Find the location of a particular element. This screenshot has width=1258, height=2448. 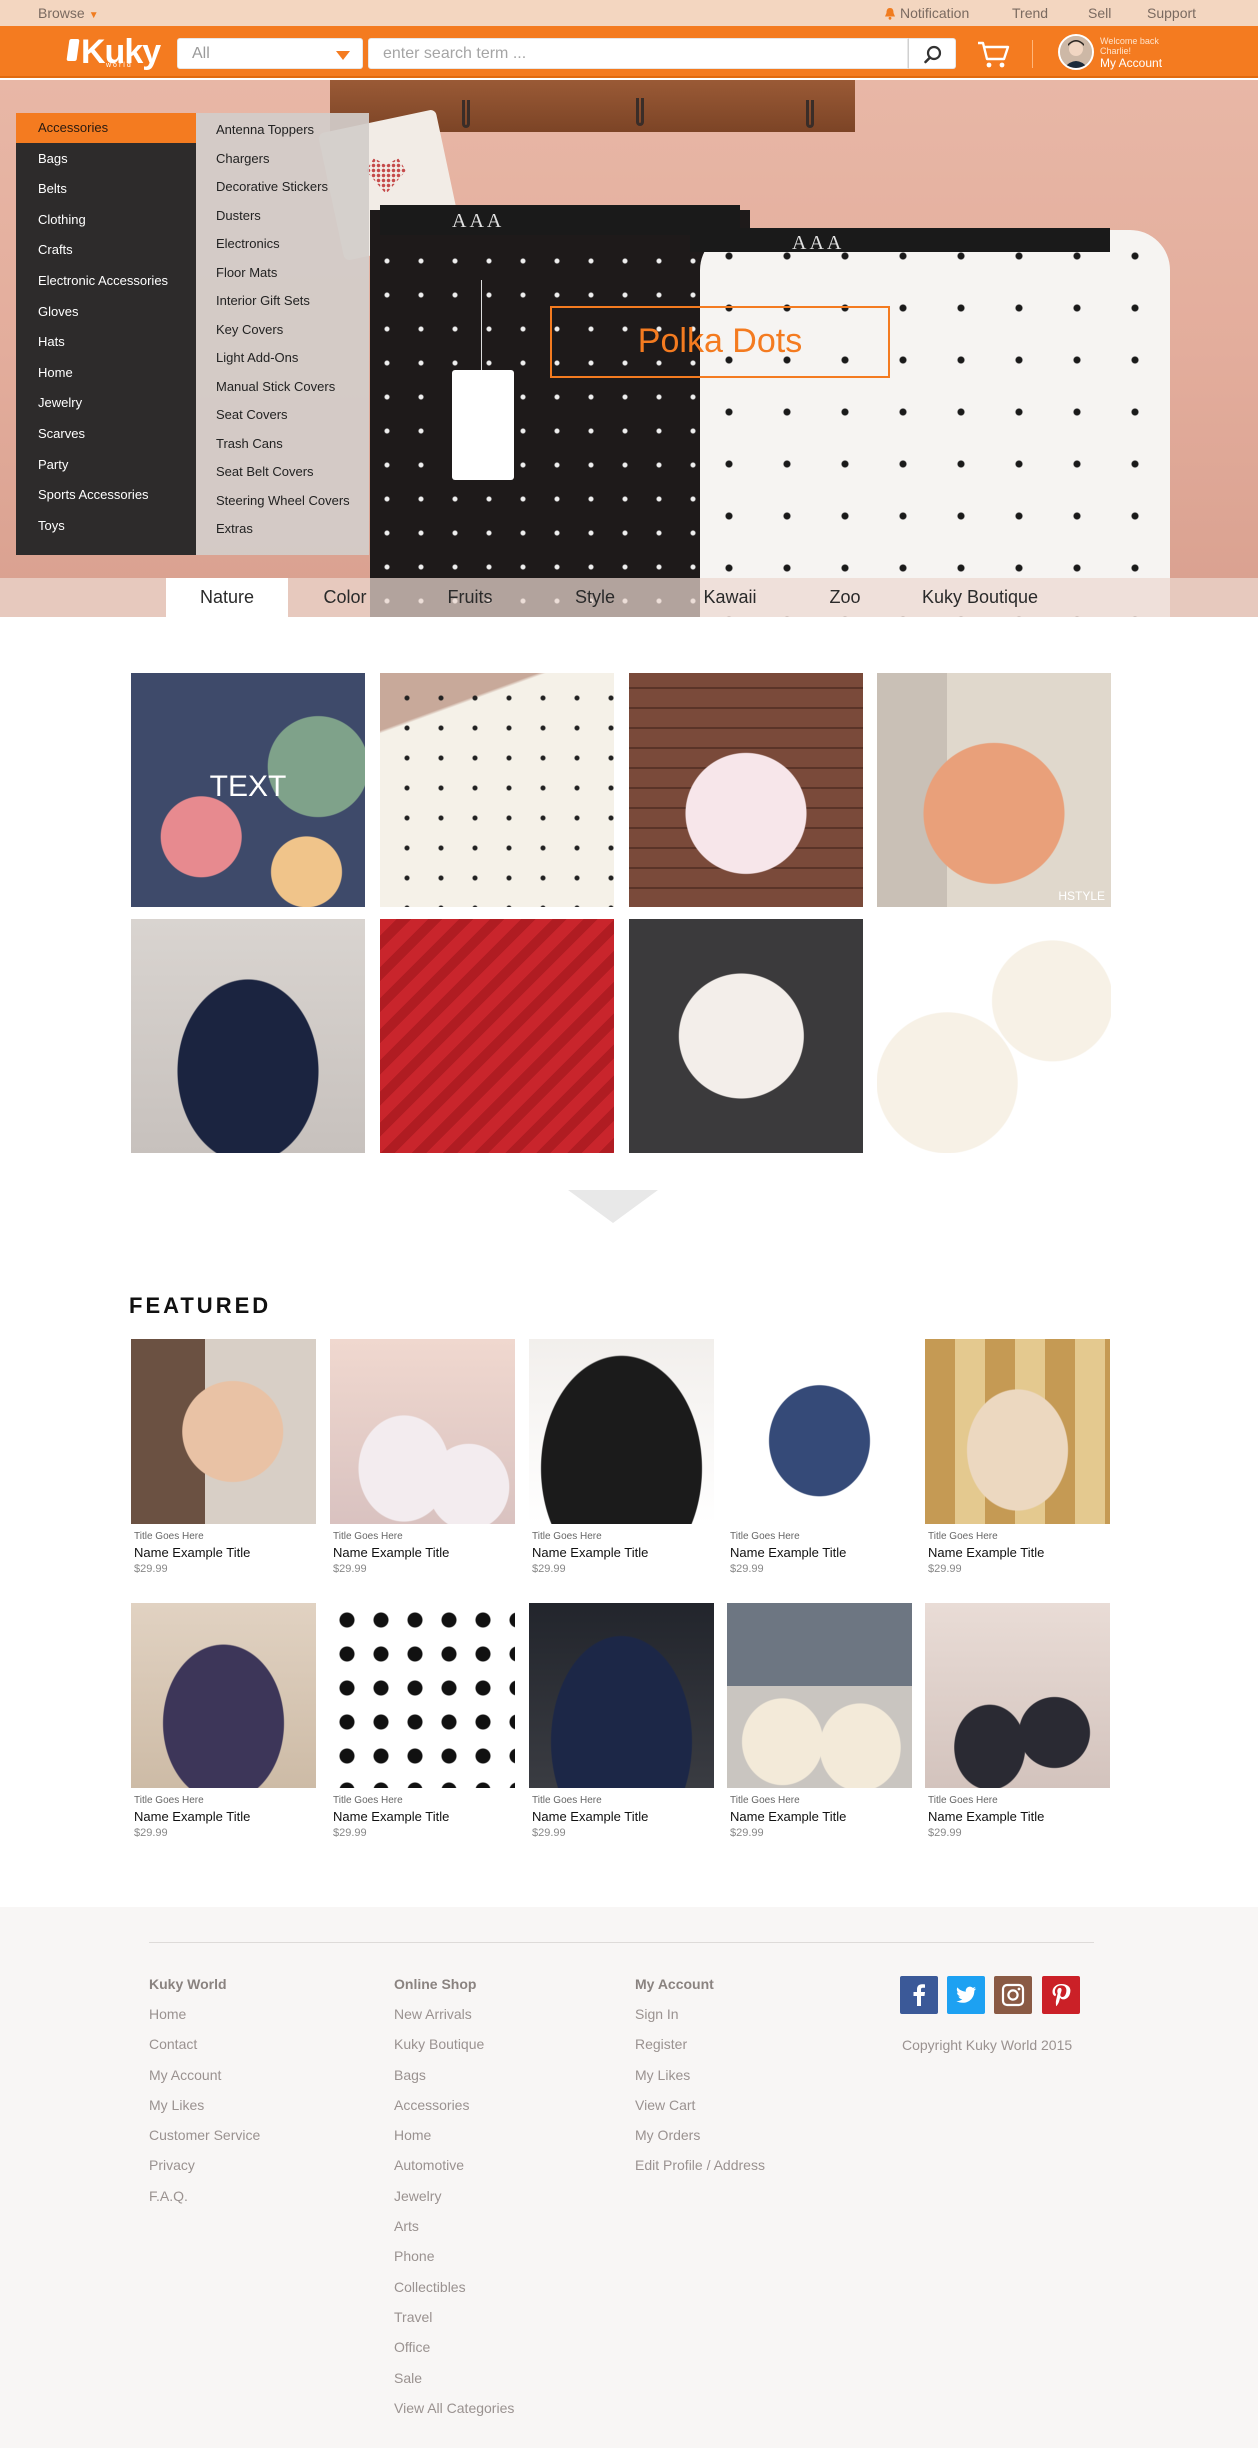

gallery-tile: HSTYLE is located at coordinates (994, 790).